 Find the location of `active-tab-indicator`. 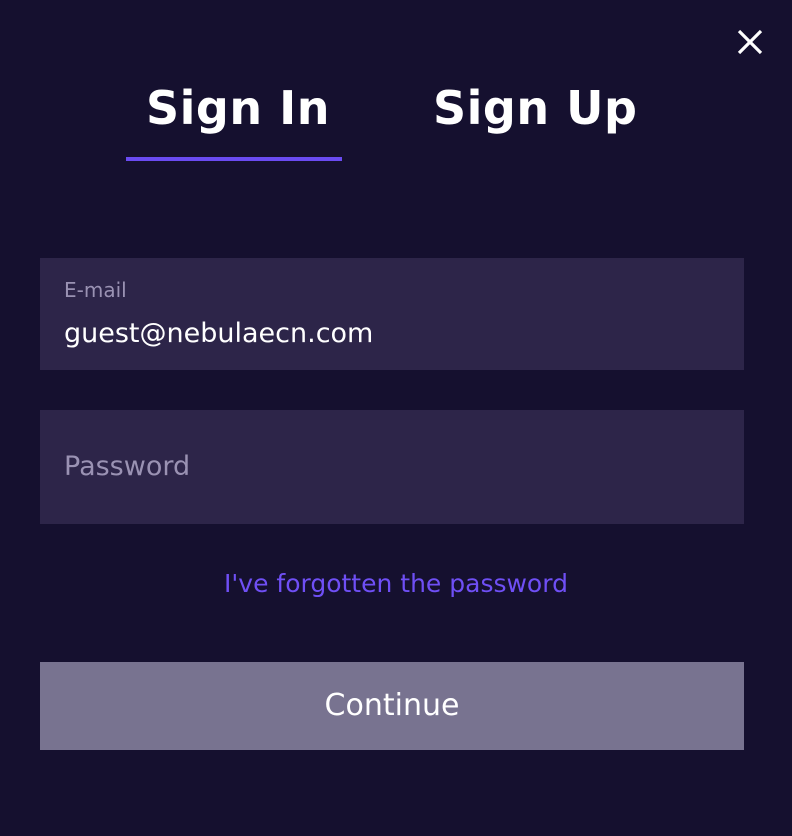

active-tab-indicator is located at coordinates (234, 159).